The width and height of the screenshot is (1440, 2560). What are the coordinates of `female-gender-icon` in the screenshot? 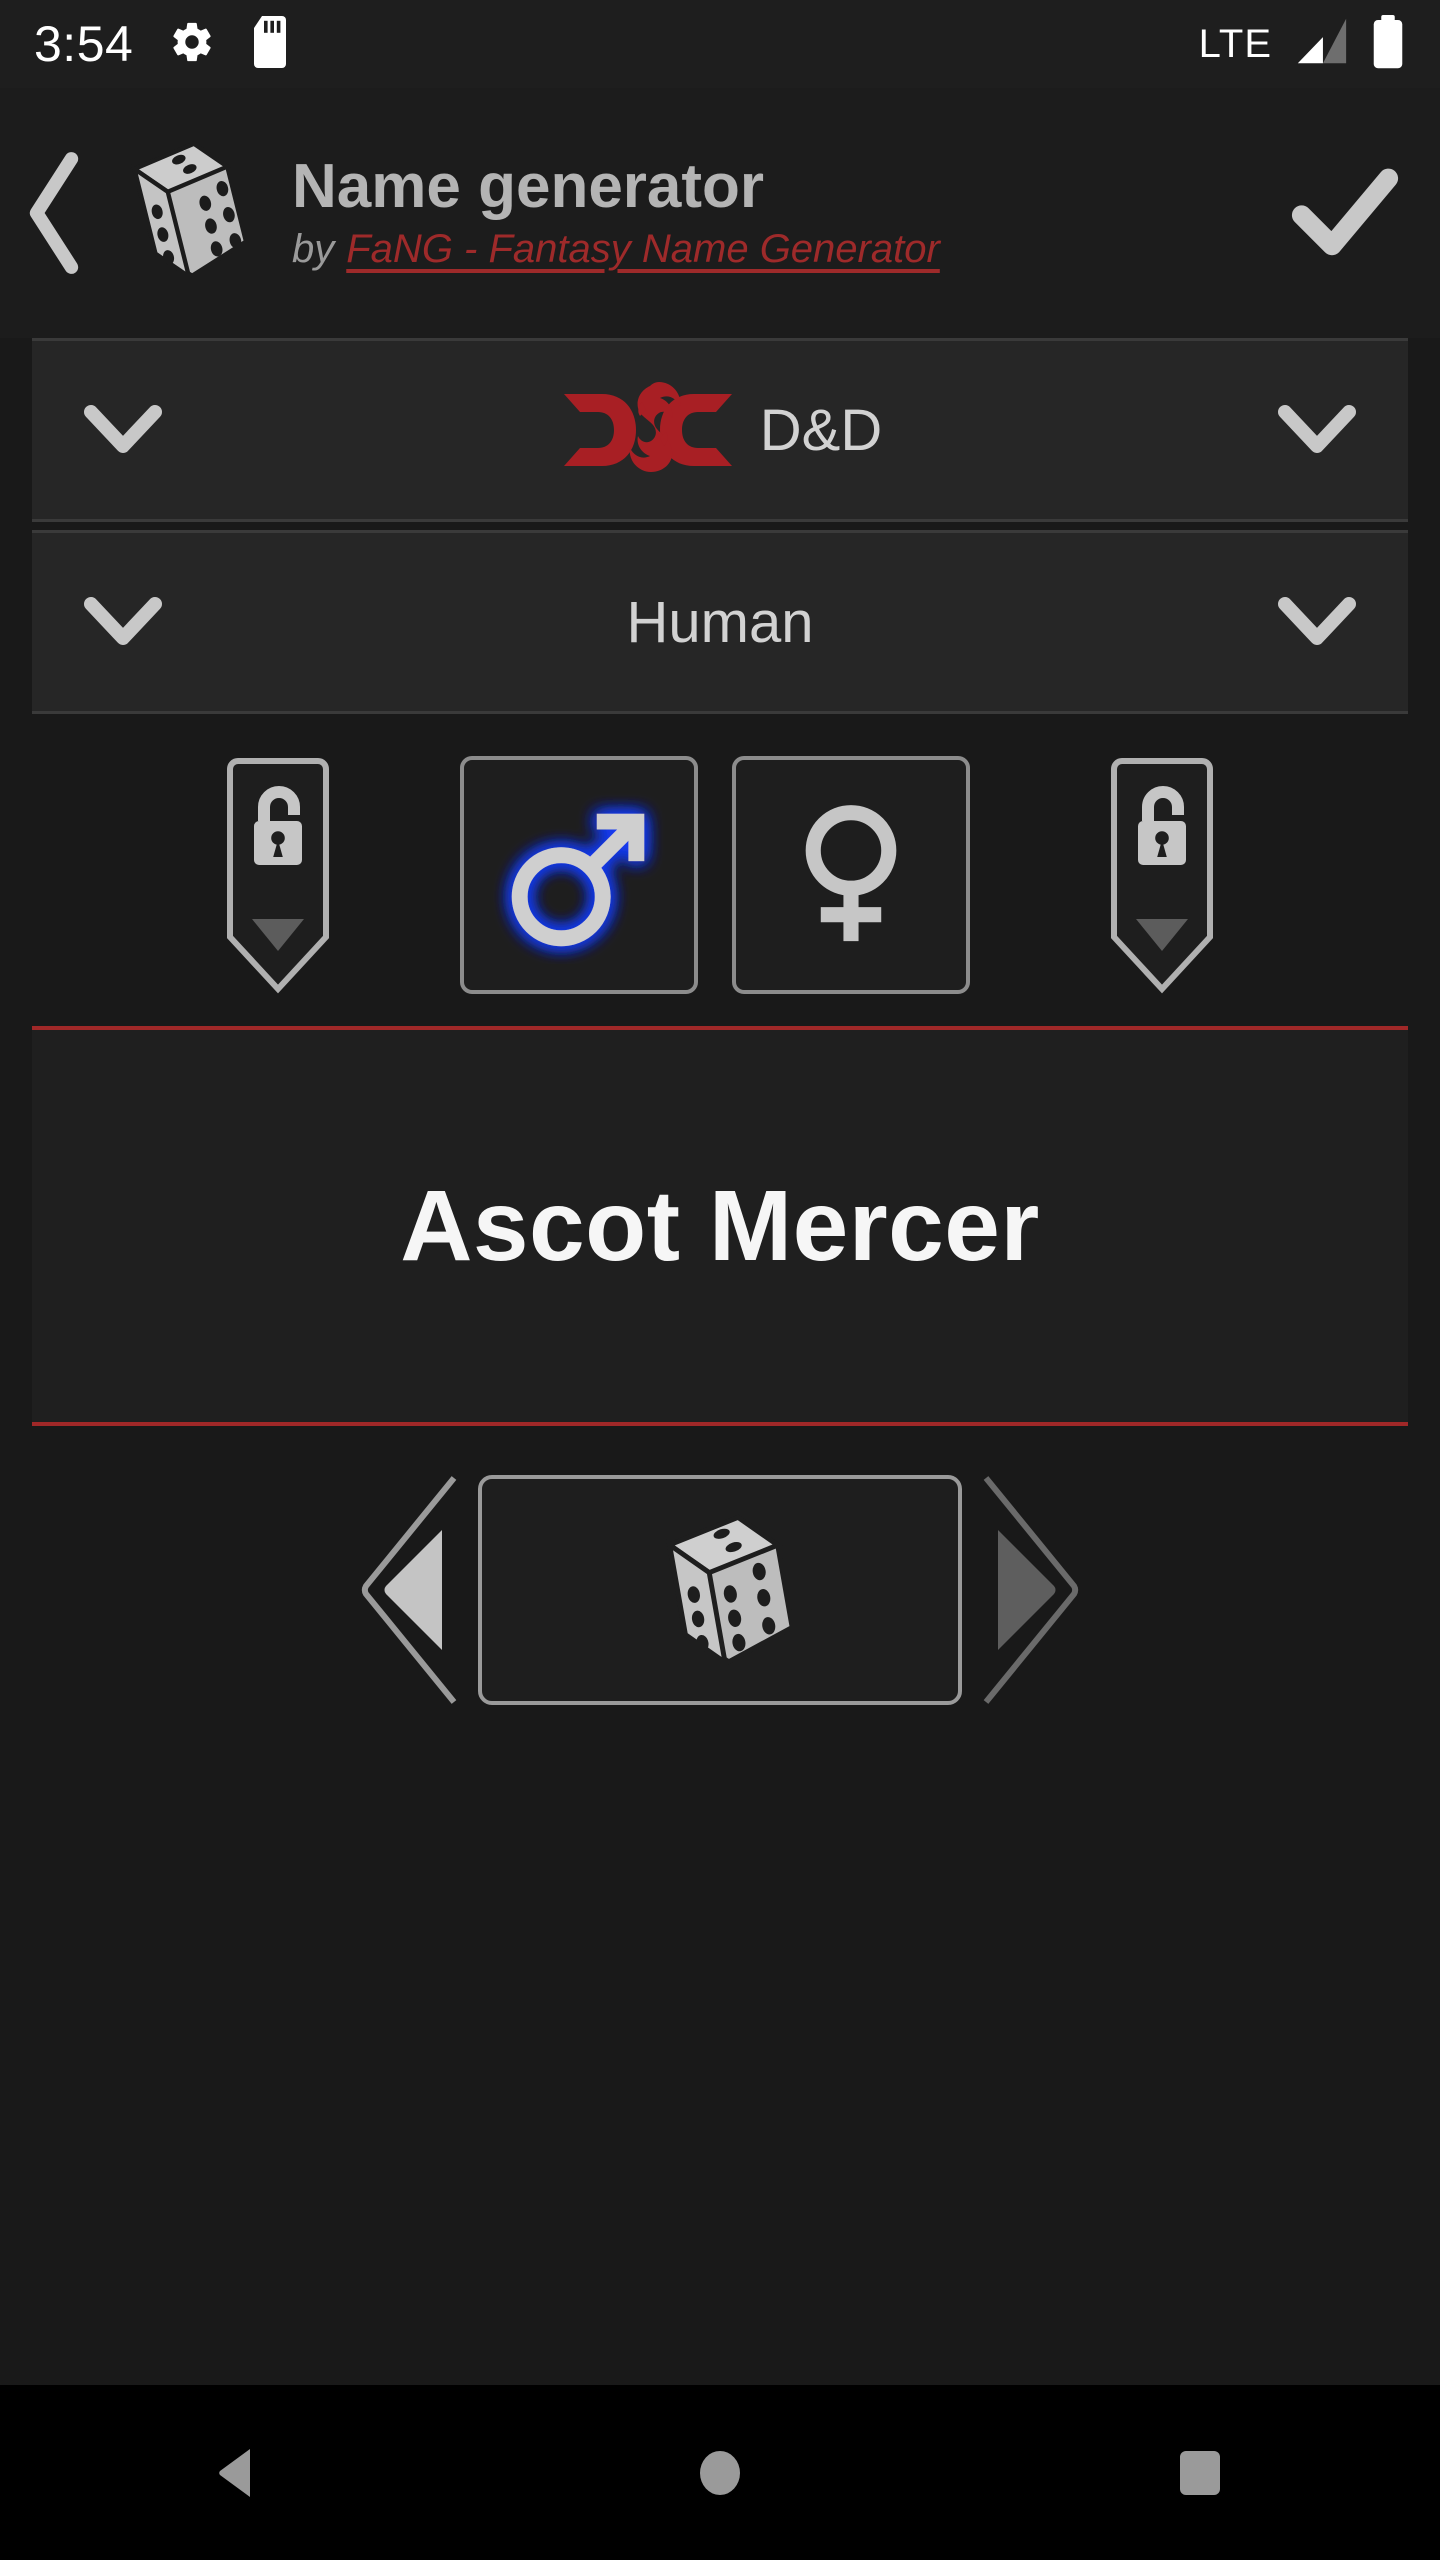 It's located at (851, 873).